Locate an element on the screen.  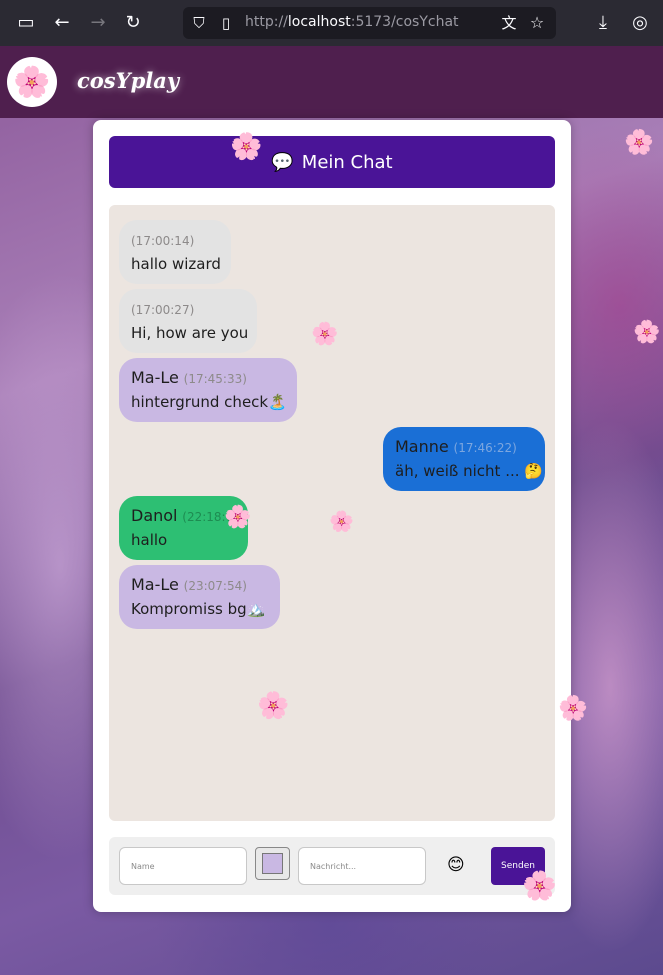
page-info-icon: ▯ is located at coordinates (226, 23).